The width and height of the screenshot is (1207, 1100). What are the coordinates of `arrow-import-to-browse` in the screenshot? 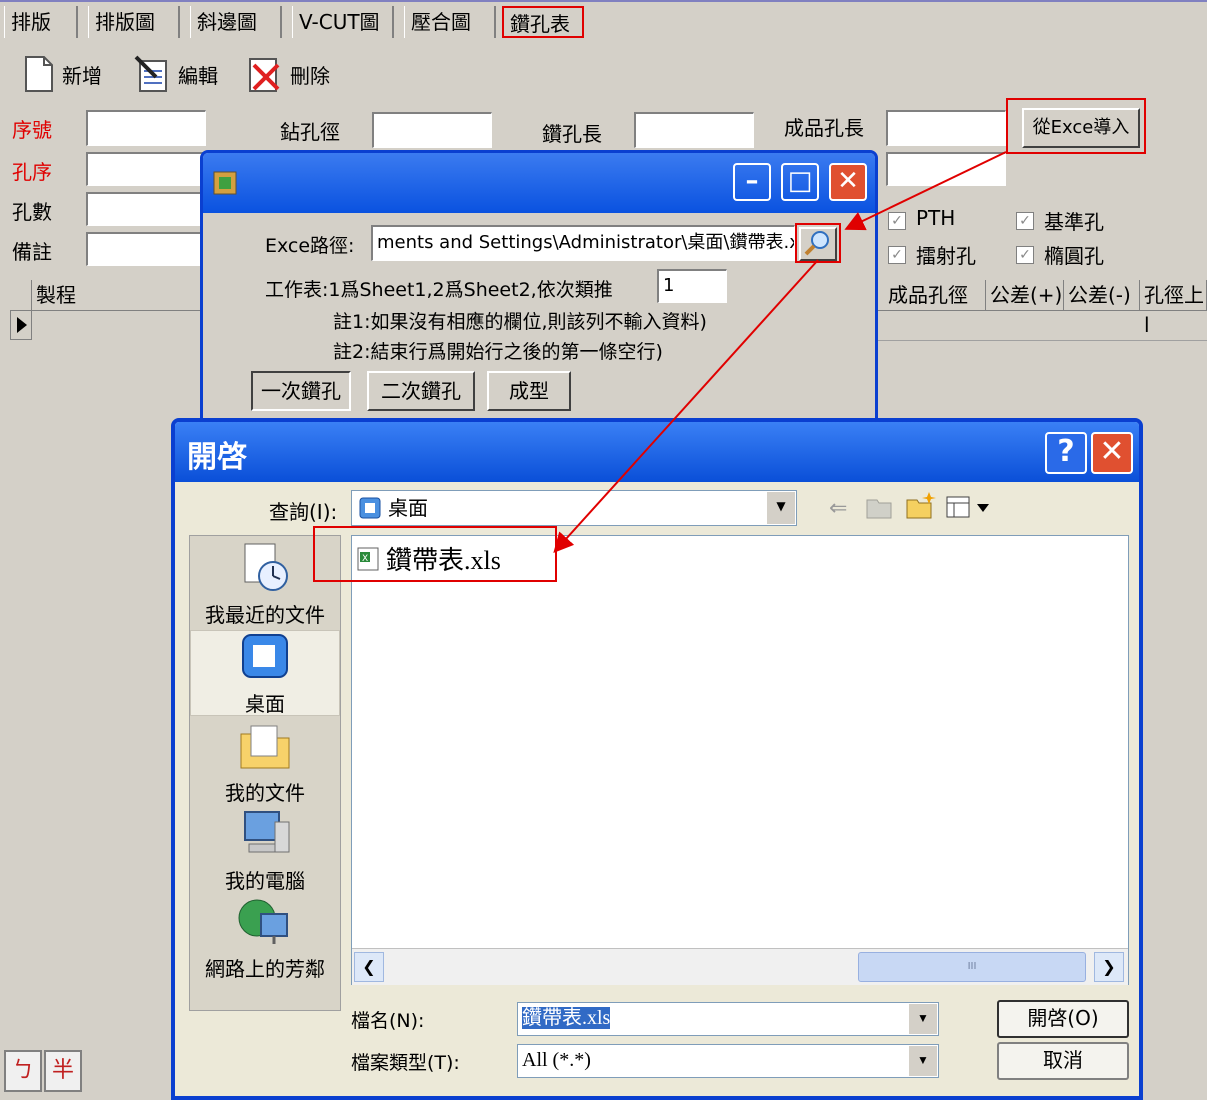 It's located at (925, 191).